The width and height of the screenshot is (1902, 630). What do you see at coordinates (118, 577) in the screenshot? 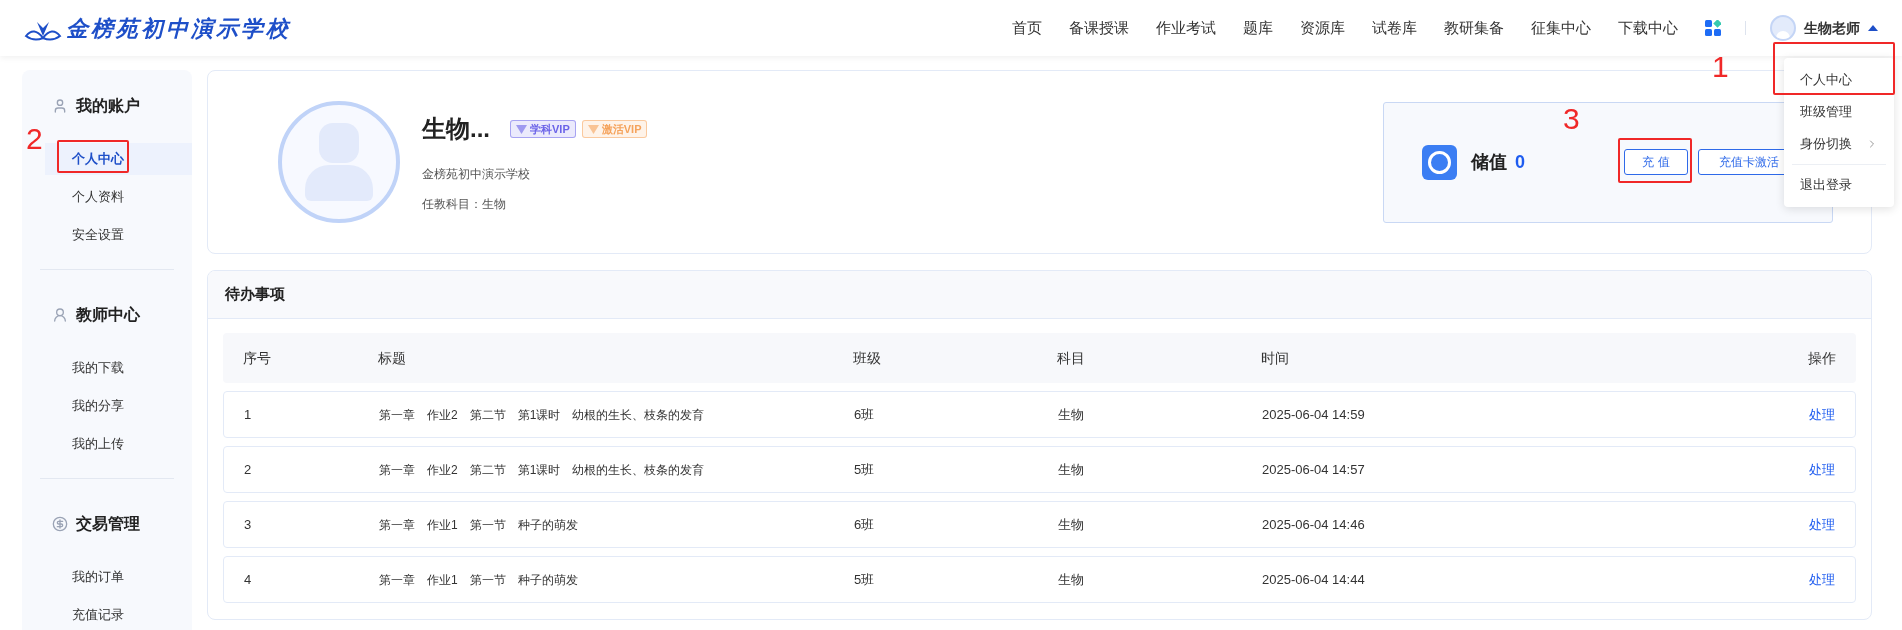
I see `sidebar-item: 我的订单` at bounding box center [118, 577].